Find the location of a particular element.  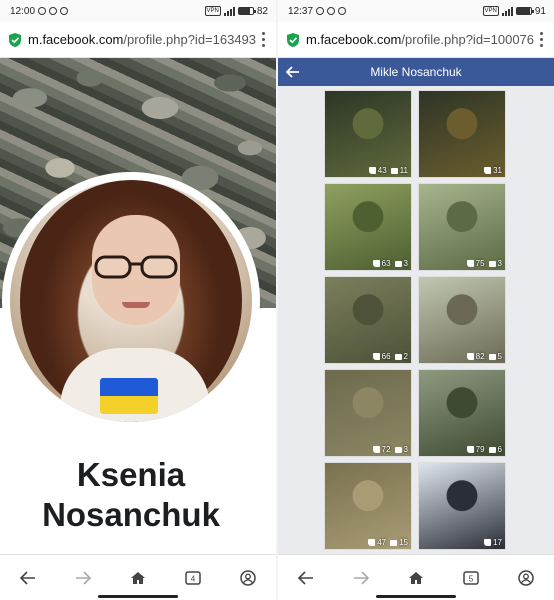

photo-thumbnail: 82 5 is located at coordinates (462, 320).